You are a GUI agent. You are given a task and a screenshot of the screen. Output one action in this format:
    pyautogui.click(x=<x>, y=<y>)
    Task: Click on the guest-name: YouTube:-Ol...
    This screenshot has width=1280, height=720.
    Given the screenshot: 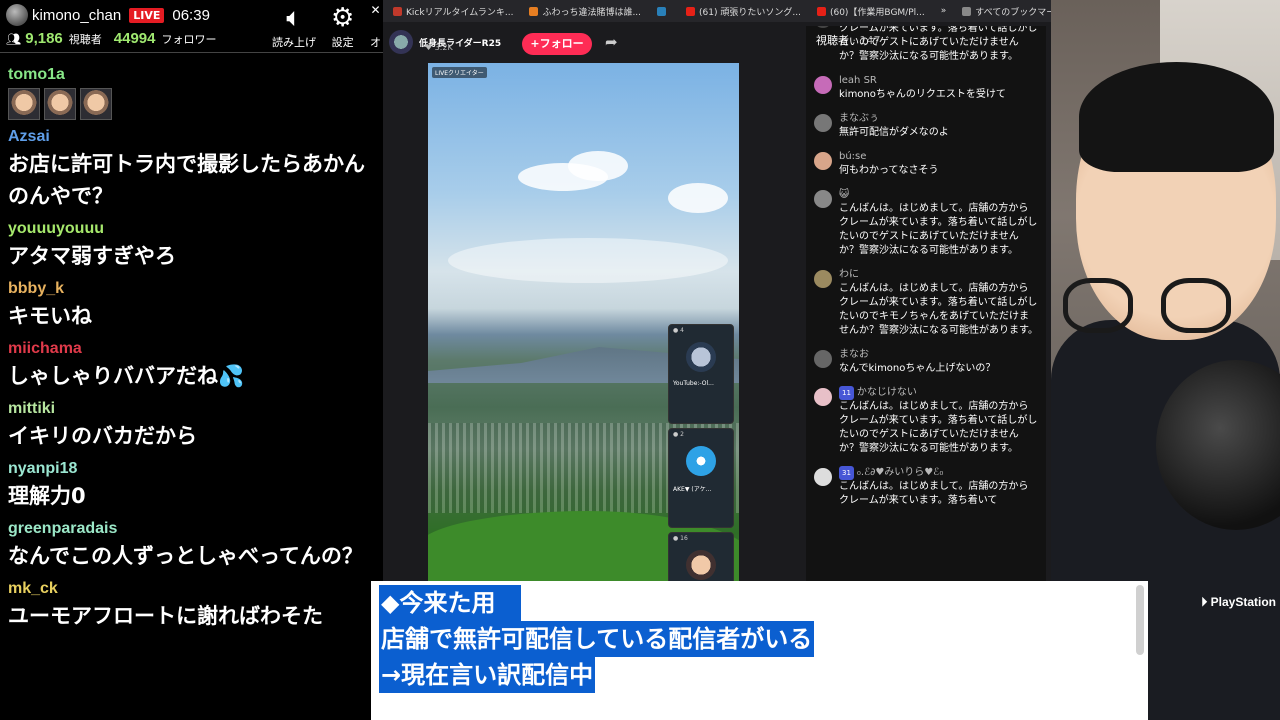 What is the action you would take?
    pyautogui.click(x=693, y=383)
    